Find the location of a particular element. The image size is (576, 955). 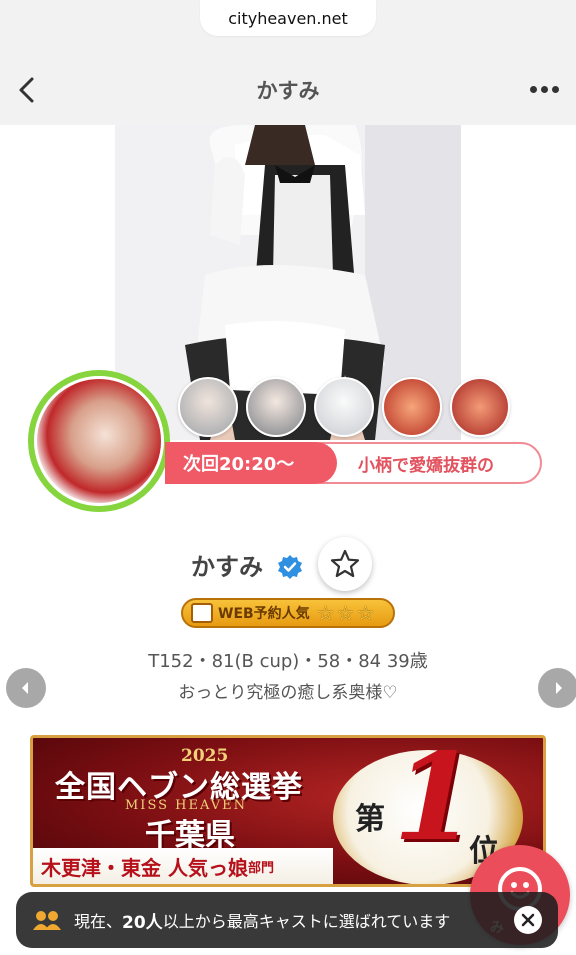

next-schedule-pill: 次回20:20〜 is located at coordinates (251, 463).